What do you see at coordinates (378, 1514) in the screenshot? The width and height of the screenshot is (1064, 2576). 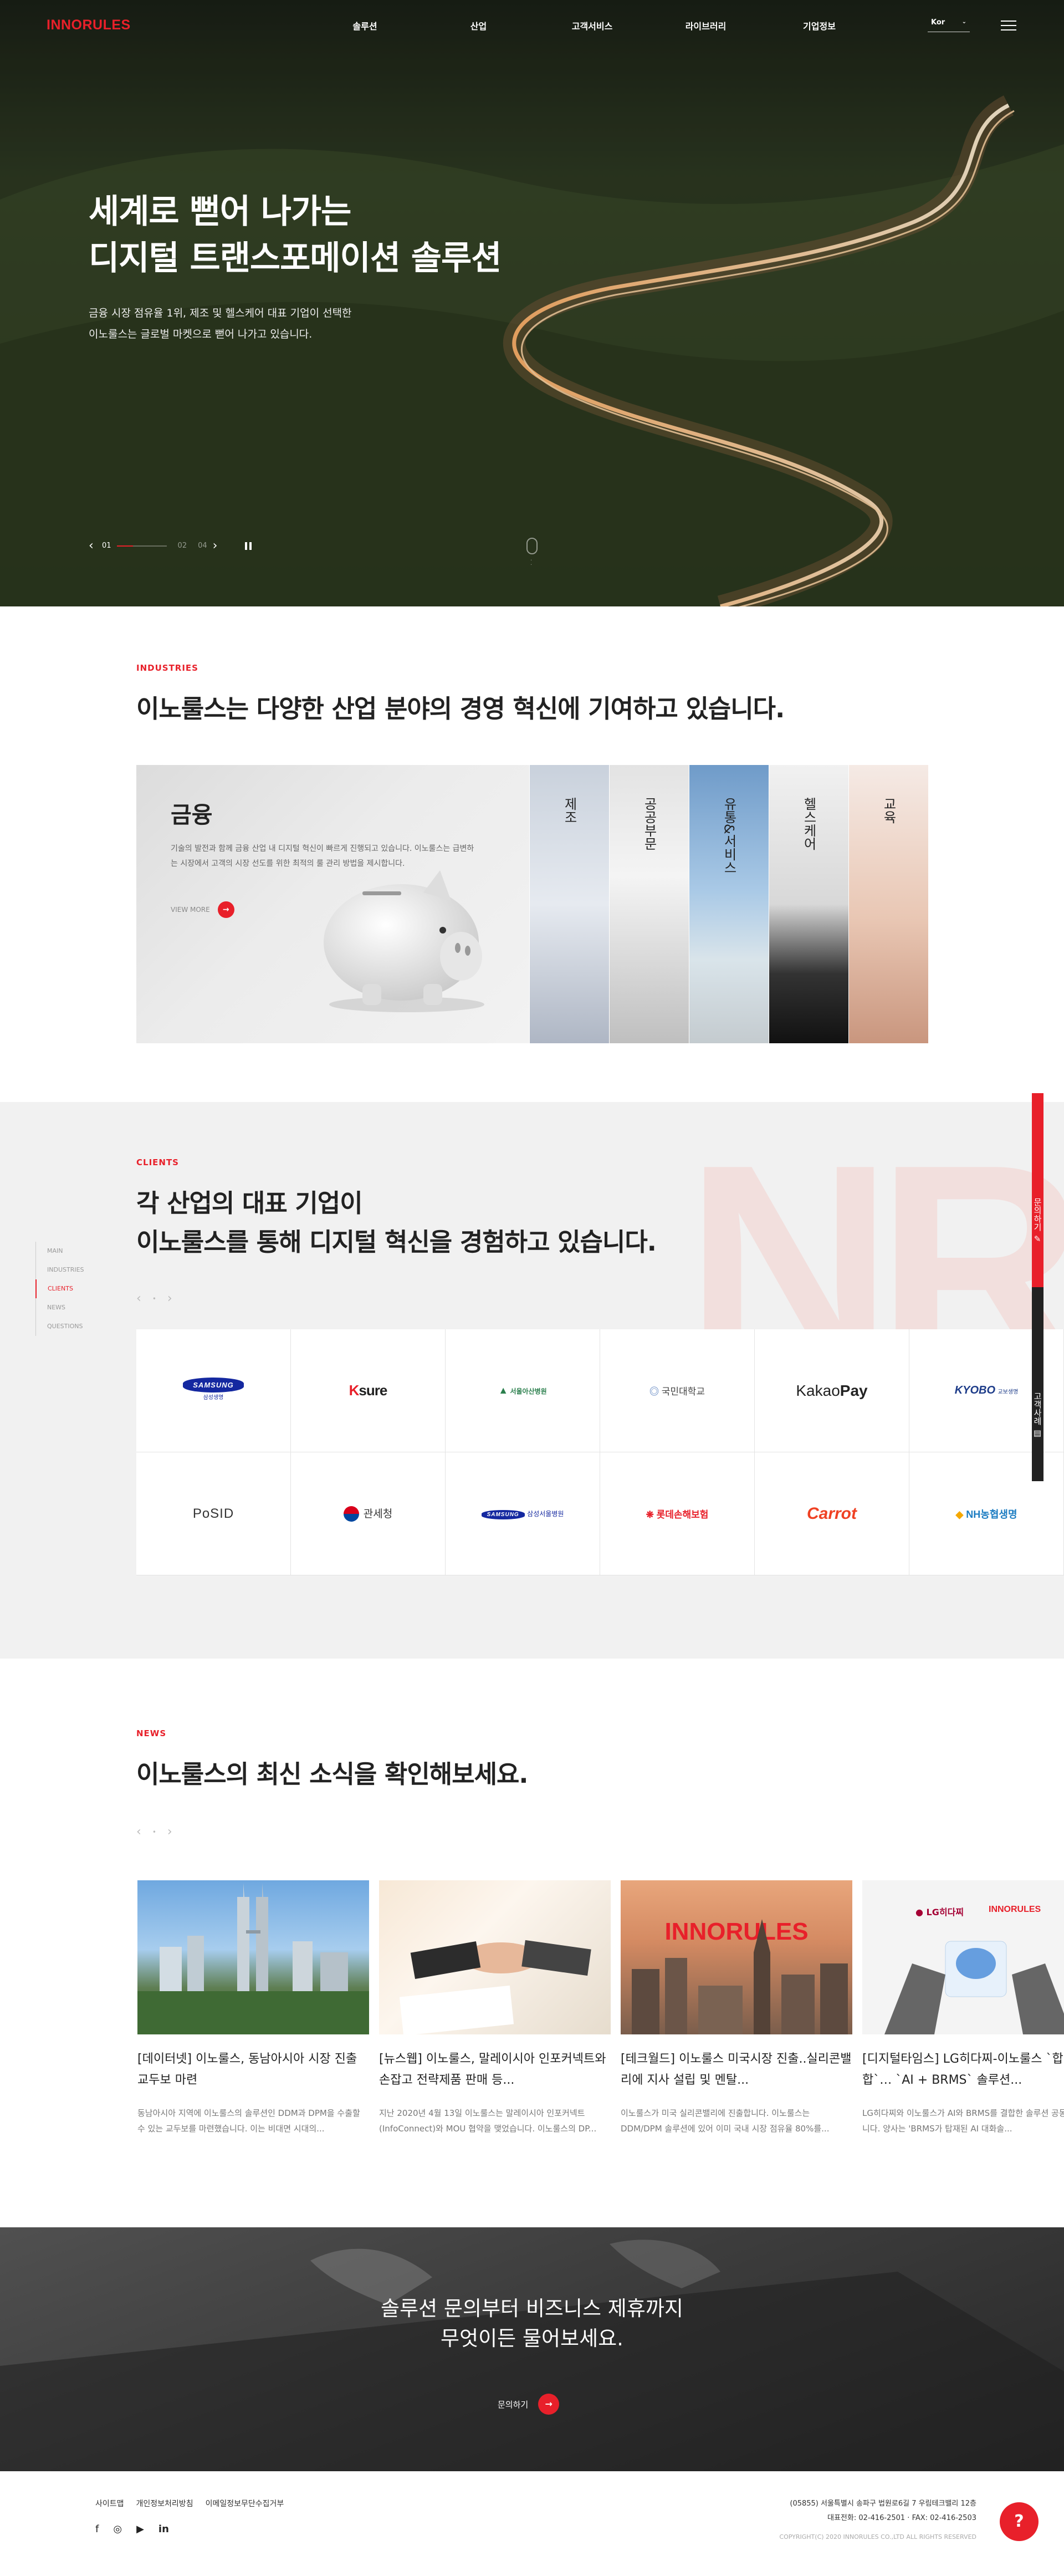 I see `customs-text: 관세청` at bounding box center [378, 1514].